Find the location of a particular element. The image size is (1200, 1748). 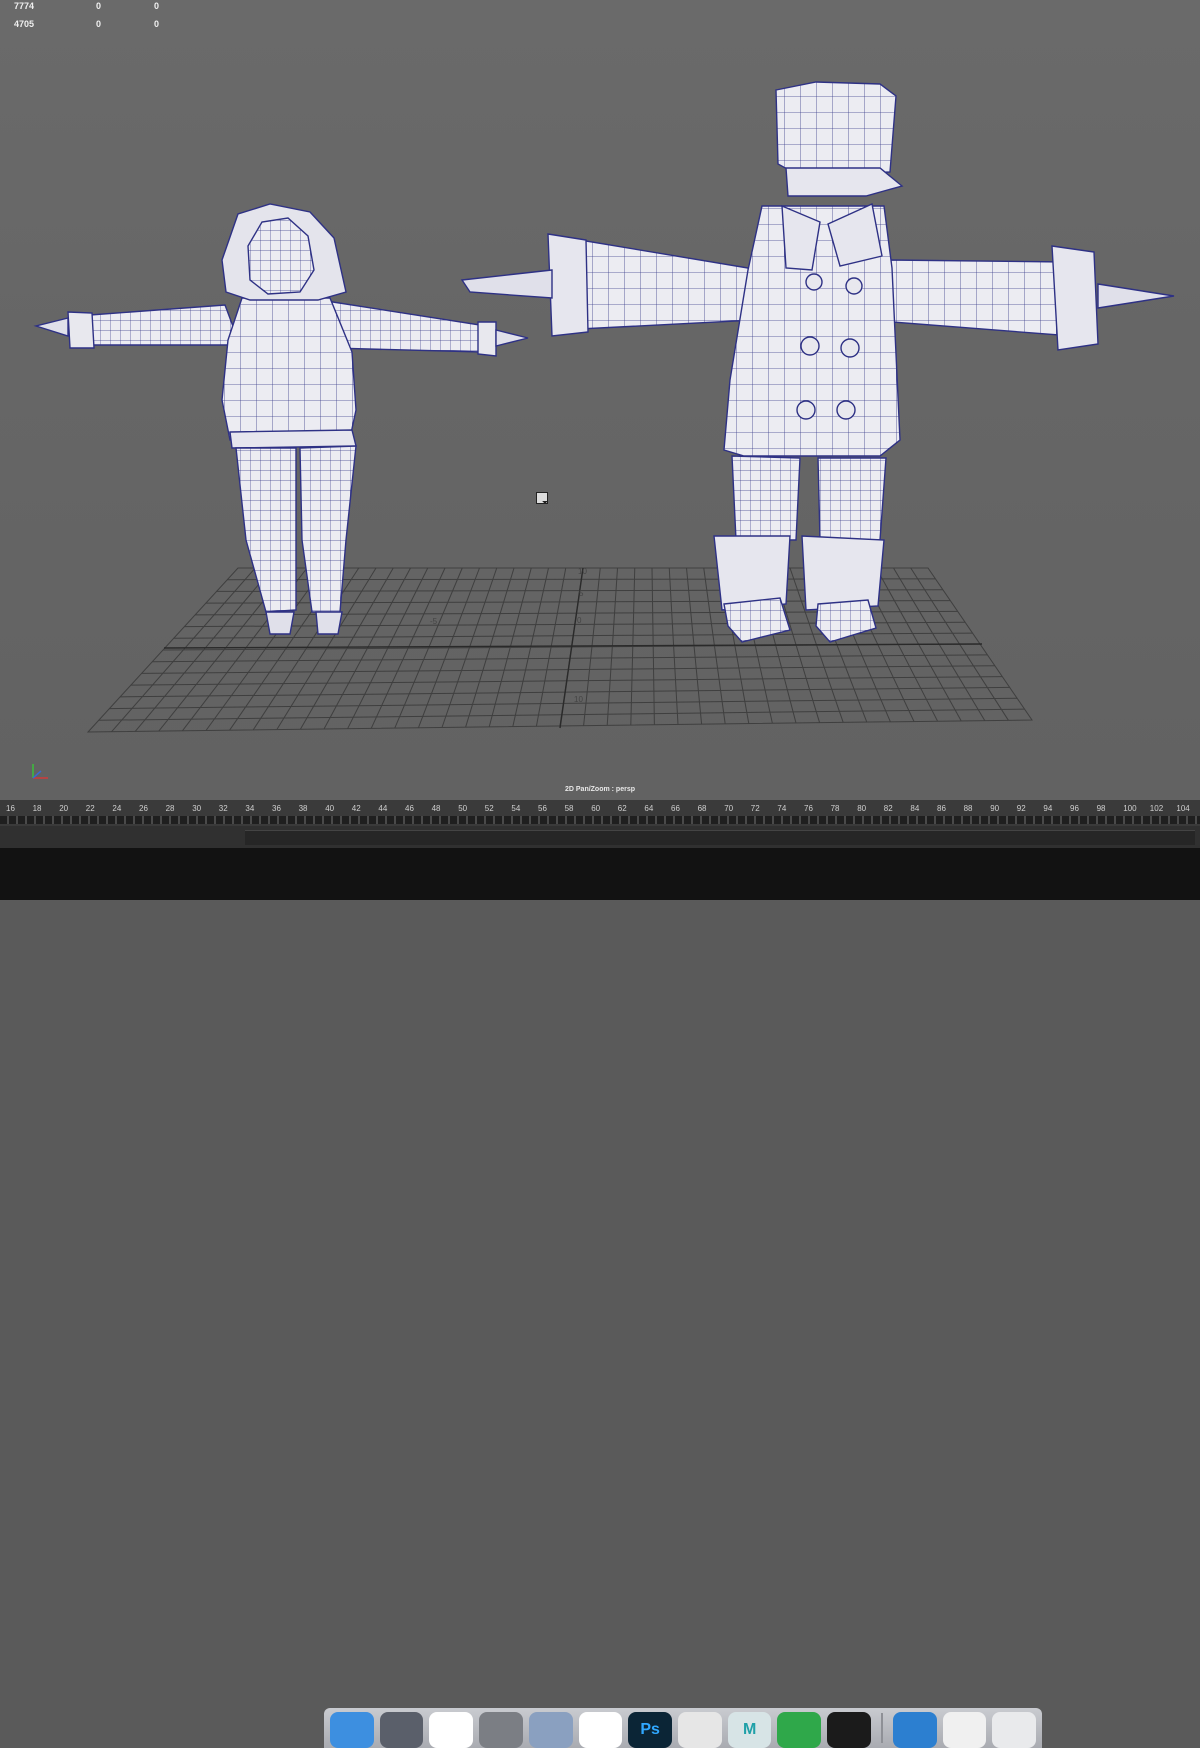

timeline-tick: 72 is located at coordinates (755, 808).